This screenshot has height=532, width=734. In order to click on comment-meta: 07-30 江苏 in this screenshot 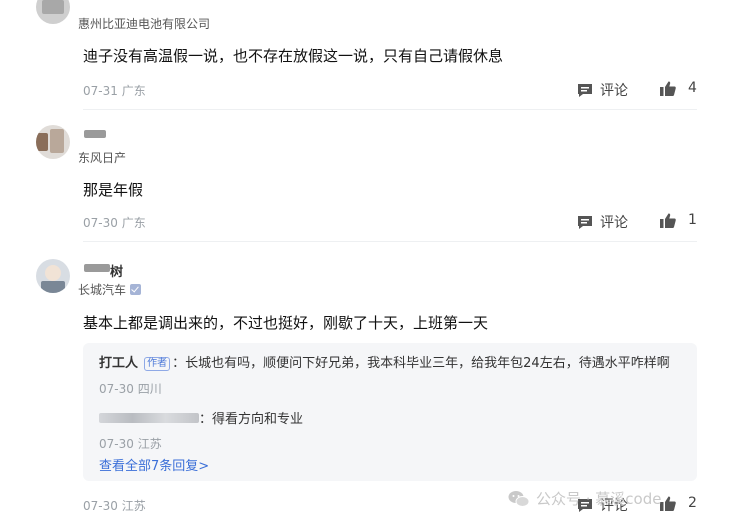, I will do `click(114, 505)`.